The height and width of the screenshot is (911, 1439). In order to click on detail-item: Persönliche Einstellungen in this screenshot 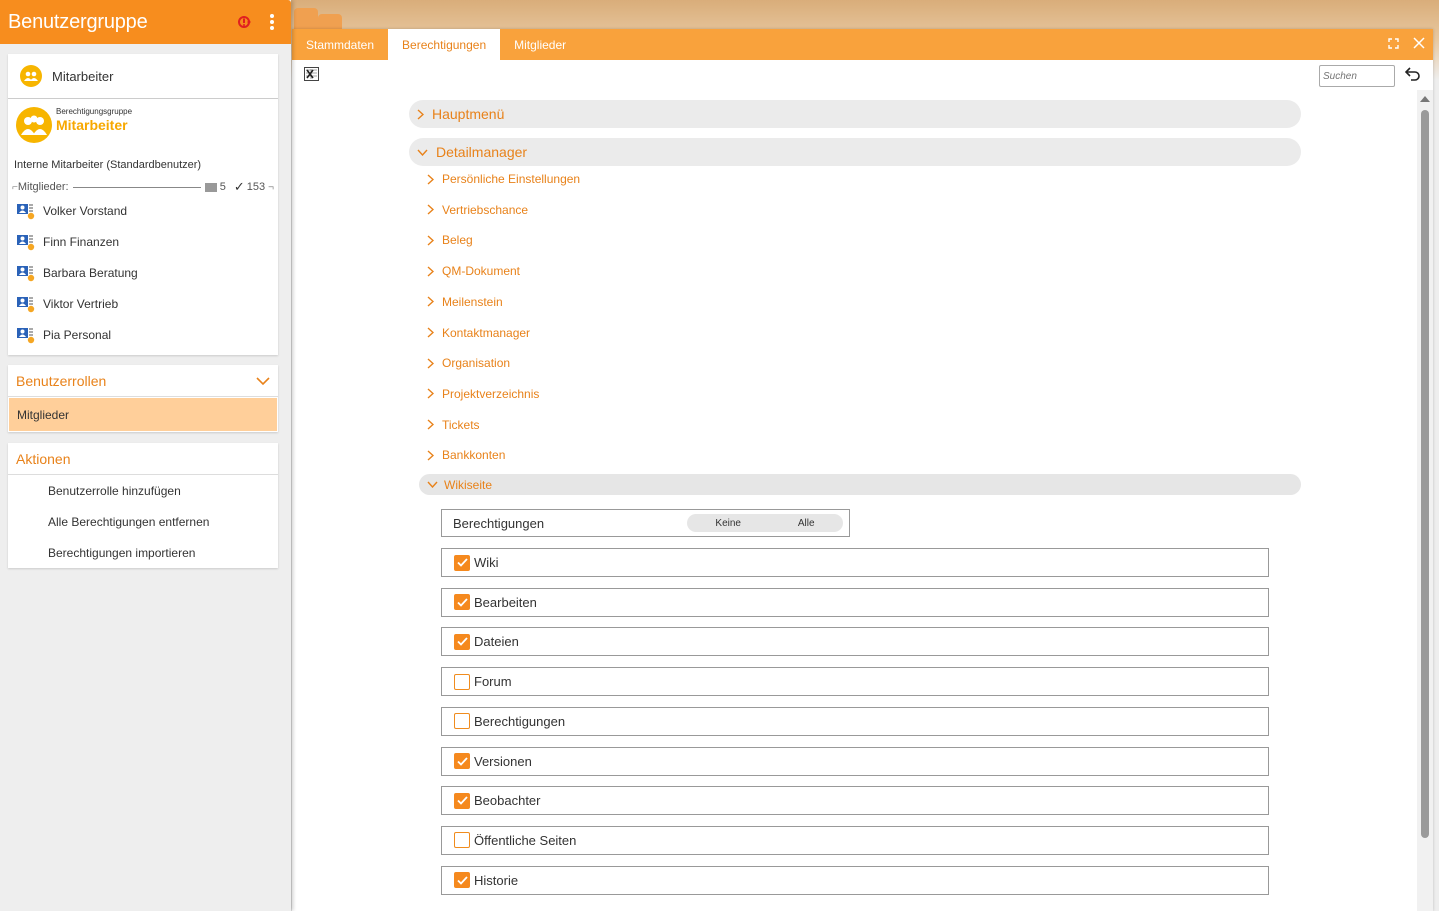, I will do `click(503, 179)`.